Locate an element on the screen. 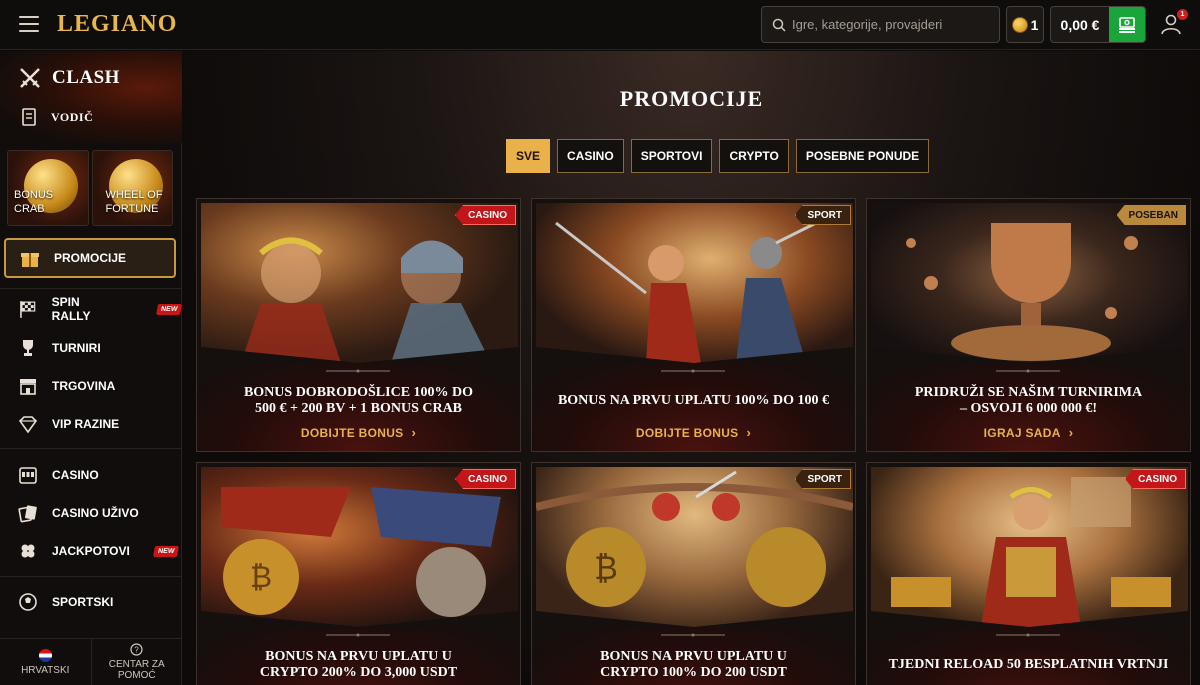 The height and width of the screenshot is (685, 1200). clash-panel: CLASH VODIČ is located at coordinates (91, 97).